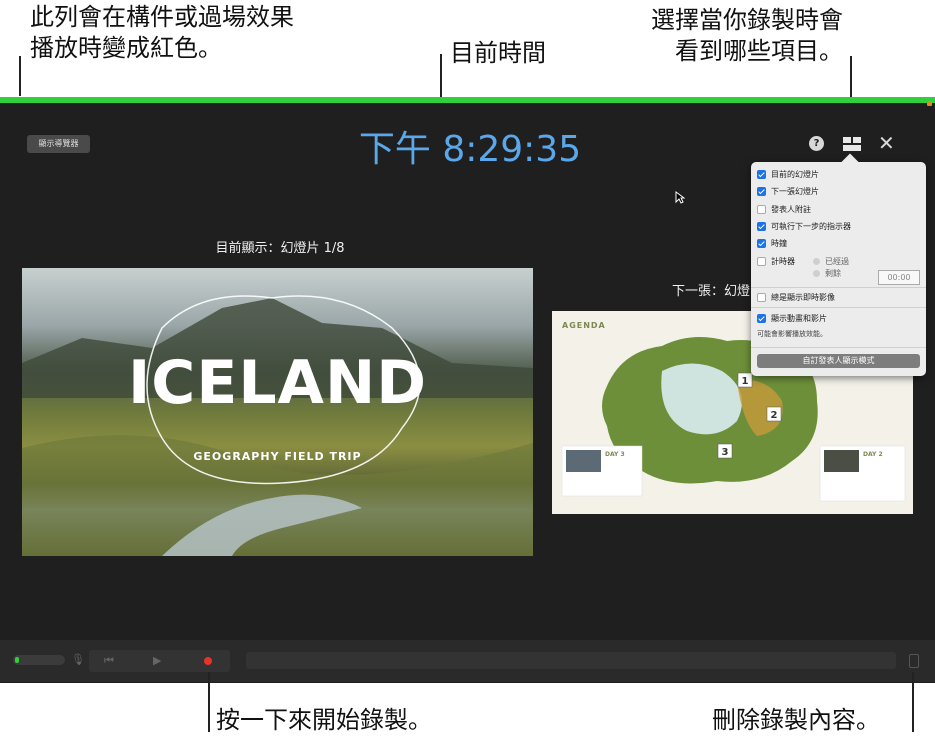  I want to click on svg-text: DAY 2, so click(873, 454).